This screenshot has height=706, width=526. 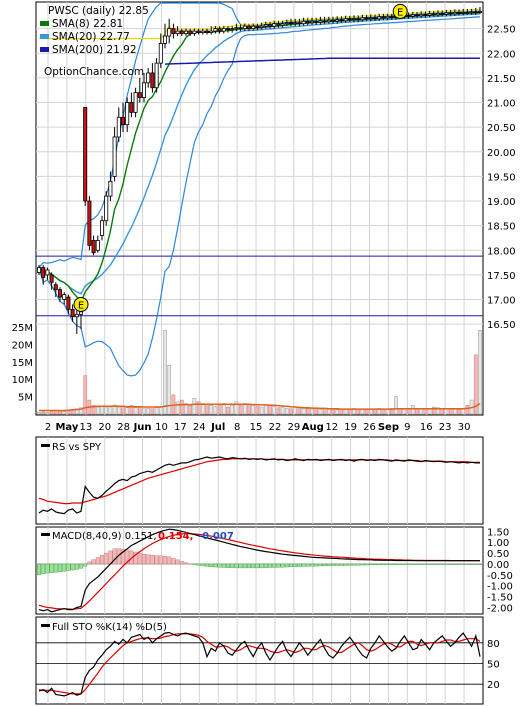 What do you see at coordinates (22, 380) in the screenshot?
I see `volume-tick-label: 10M` at bounding box center [22, 380].